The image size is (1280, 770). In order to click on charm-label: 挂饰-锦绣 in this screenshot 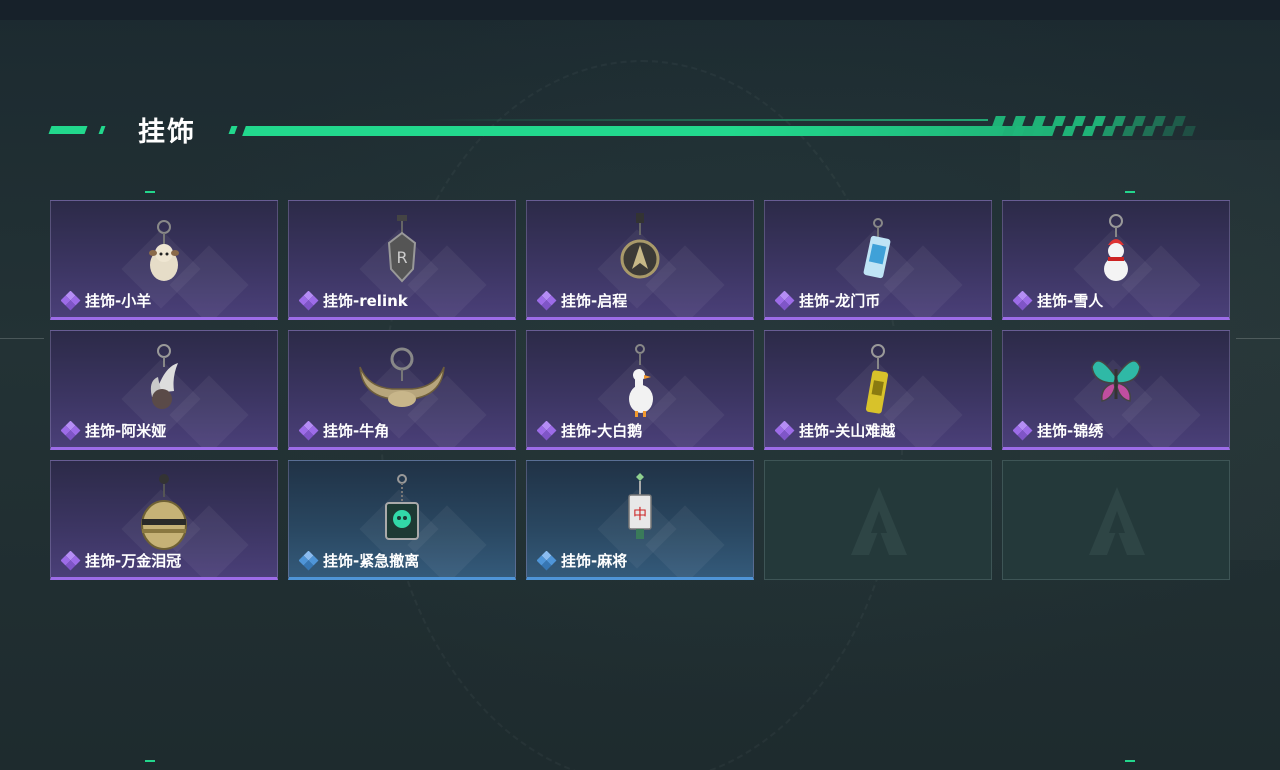, I will do `click(1058, 430)`.